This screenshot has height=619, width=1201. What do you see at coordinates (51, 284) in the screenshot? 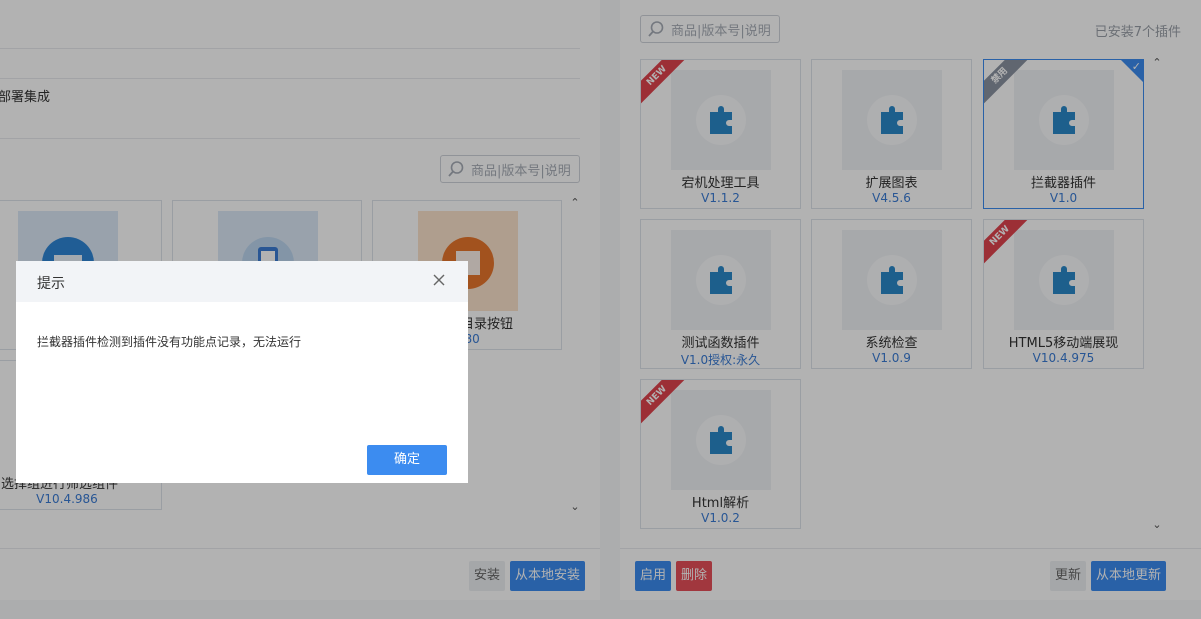
I see `dialog-title: 提示` at bounding box center [51, 284].